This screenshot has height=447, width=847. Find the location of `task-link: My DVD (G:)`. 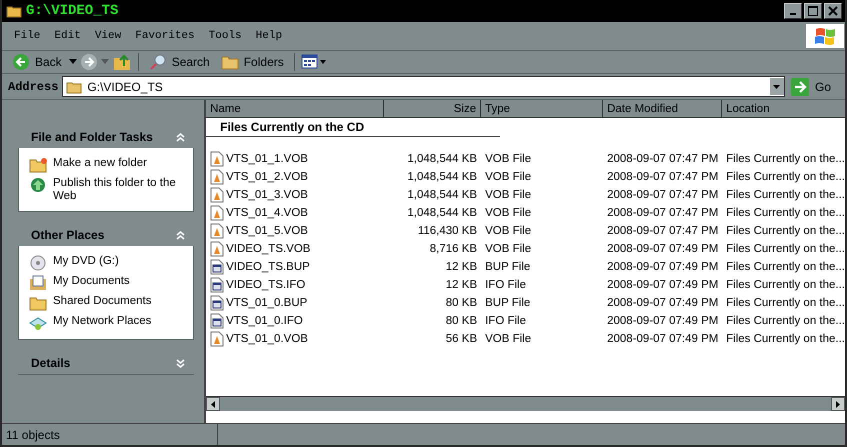

task-link: My DVD (G:) is located at coordinates (86, 261).